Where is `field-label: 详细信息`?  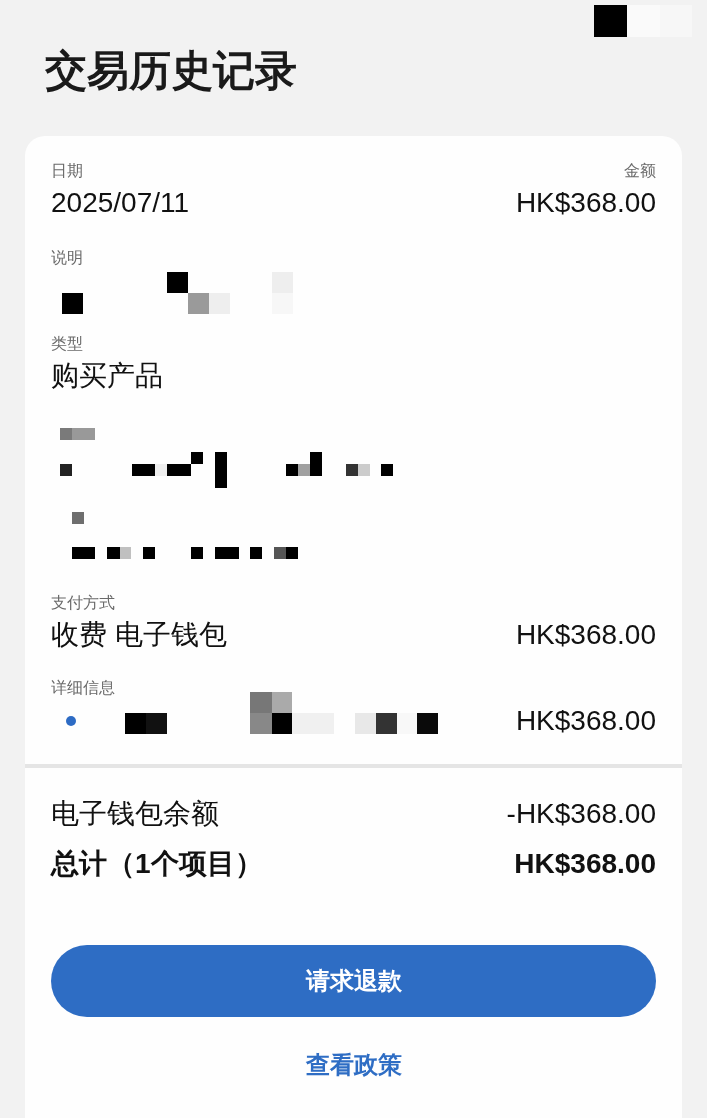 field-label: 详细信息 is located at coordinates (83, 688).